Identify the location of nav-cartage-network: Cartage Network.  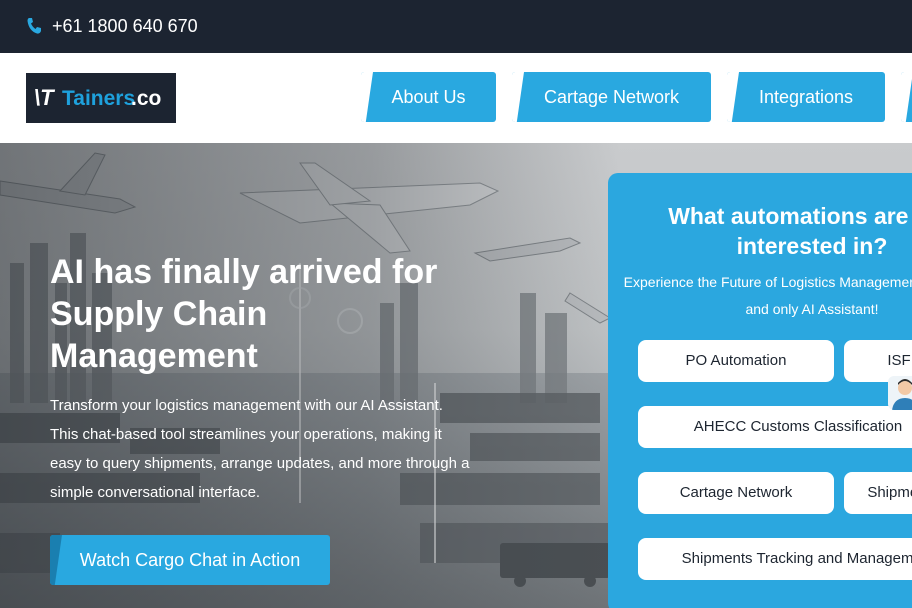
(611, 97).